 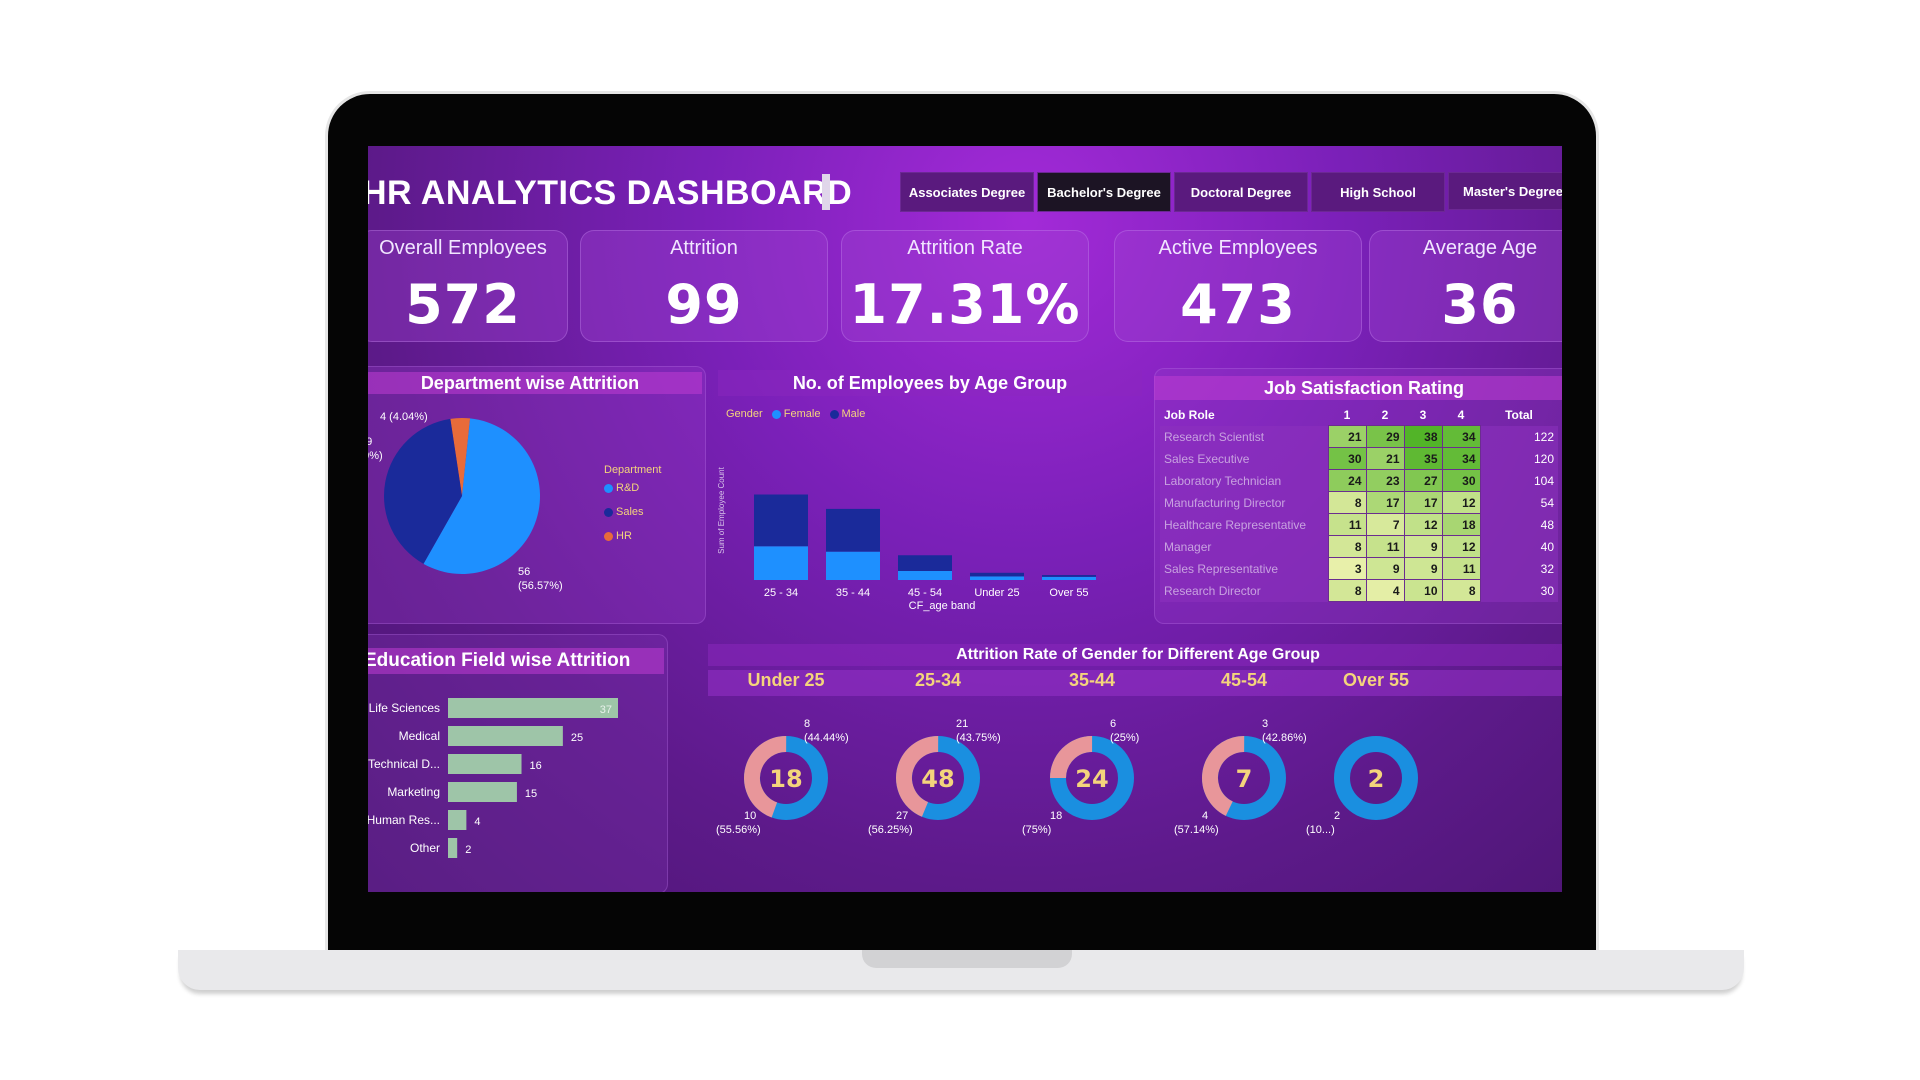 I want to click on total-cell: 48, so click(x=1547, y=524).